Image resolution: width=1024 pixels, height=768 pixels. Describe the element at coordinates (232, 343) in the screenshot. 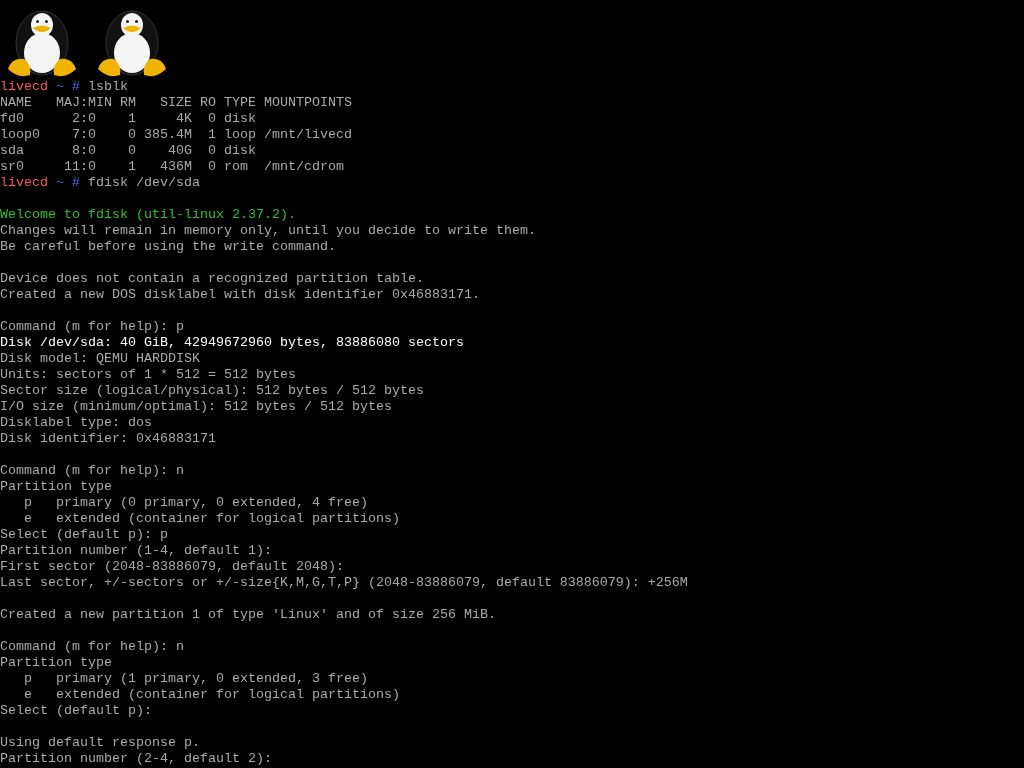

I see `console-line: Disk /dev/sda: 40 GiB, 42949672960 bytes, 83886080 sectors` at that location.